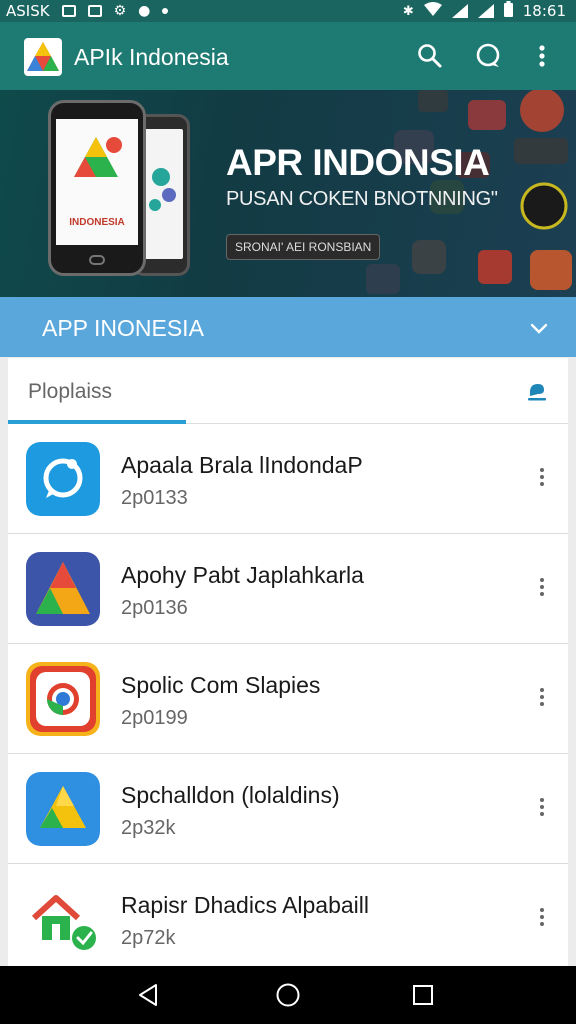  I want to click on item-title: Spolic Com Slapies, so click(221, 685).